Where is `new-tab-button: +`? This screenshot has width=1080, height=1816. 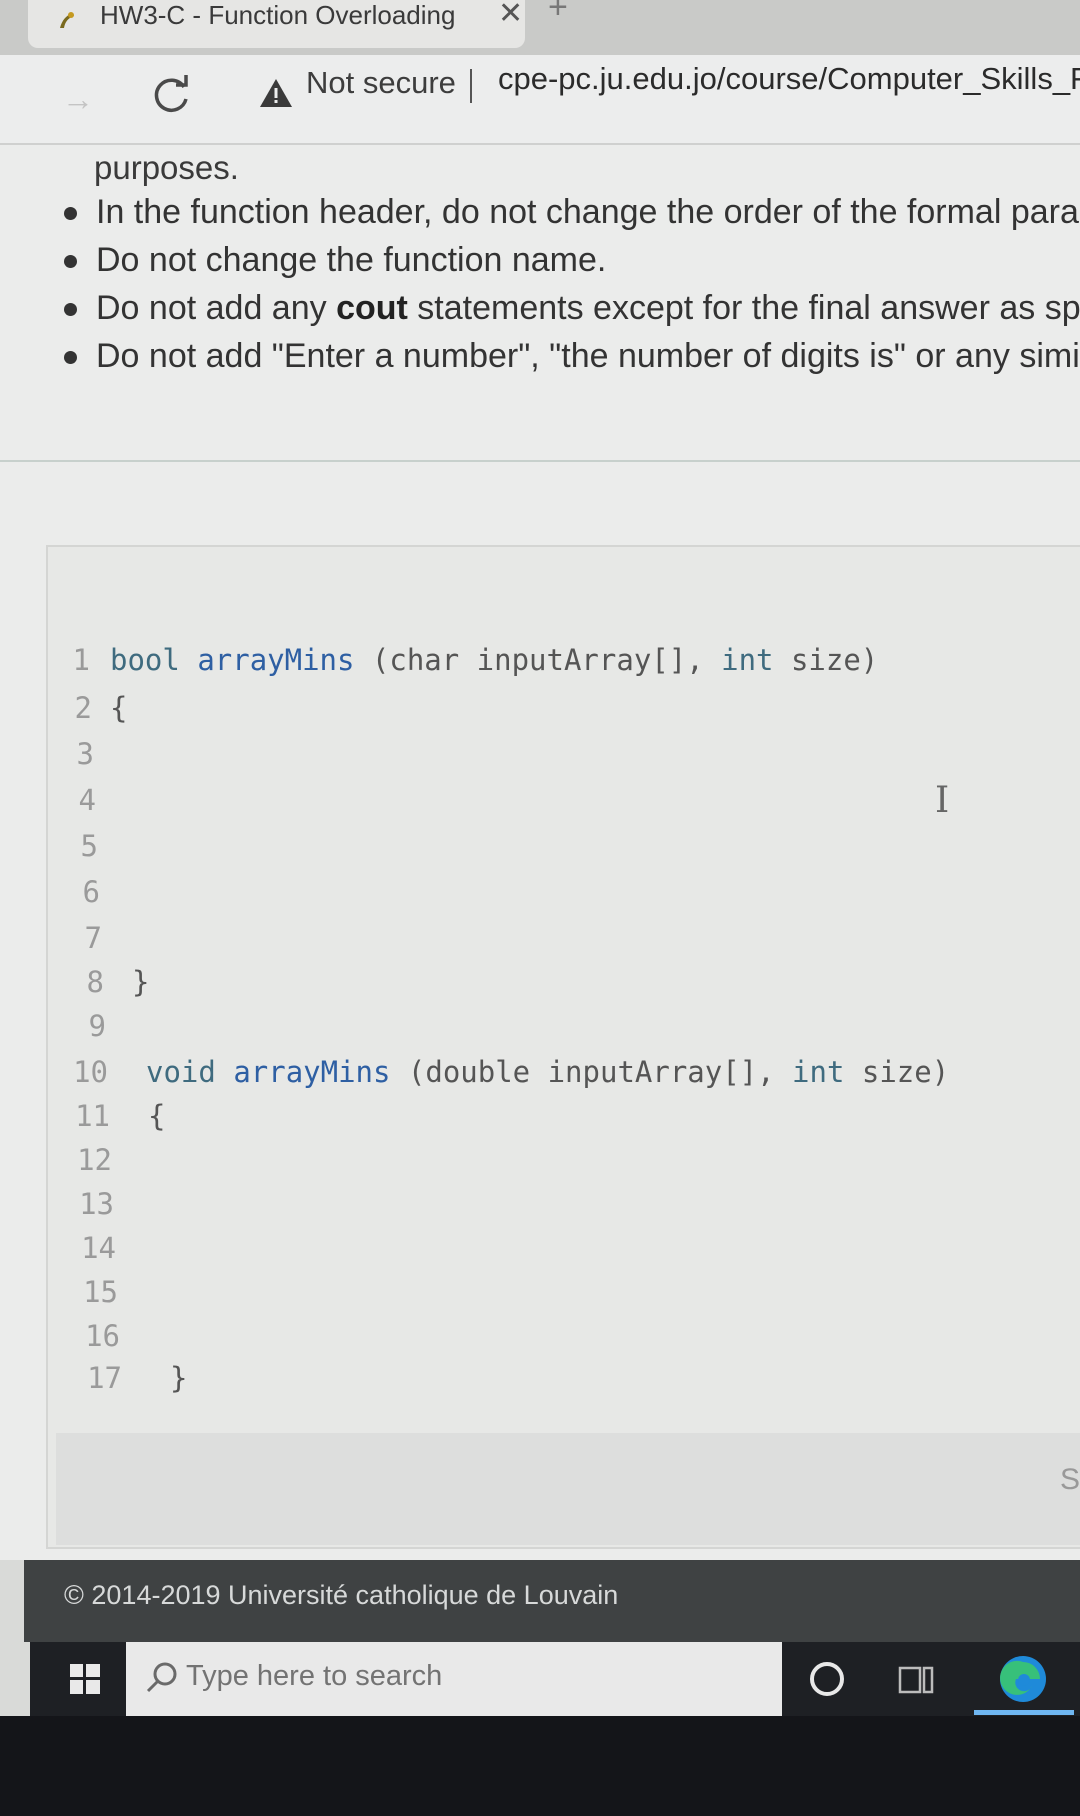
new-tab-button: + is located at coordinates (558, 13).